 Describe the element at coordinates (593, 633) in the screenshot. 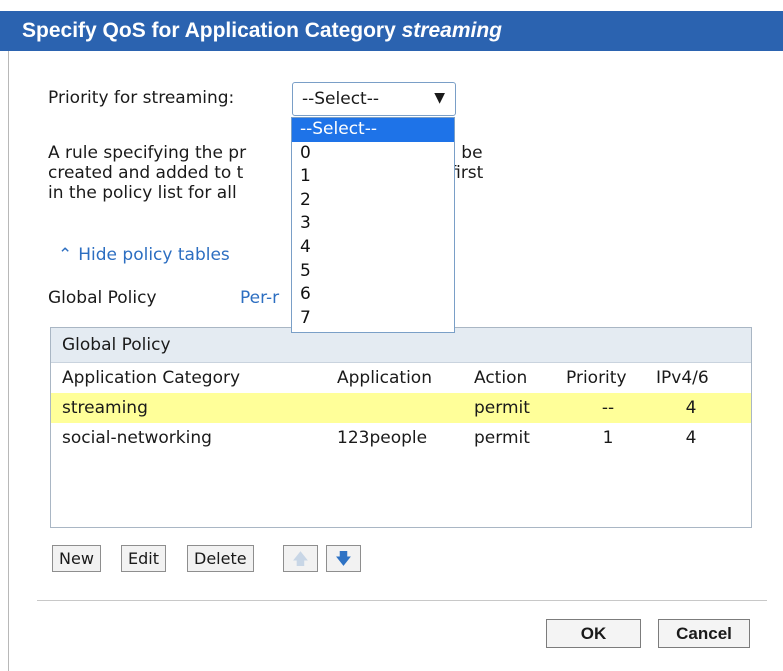

I see `ok-button: OK` at that location.